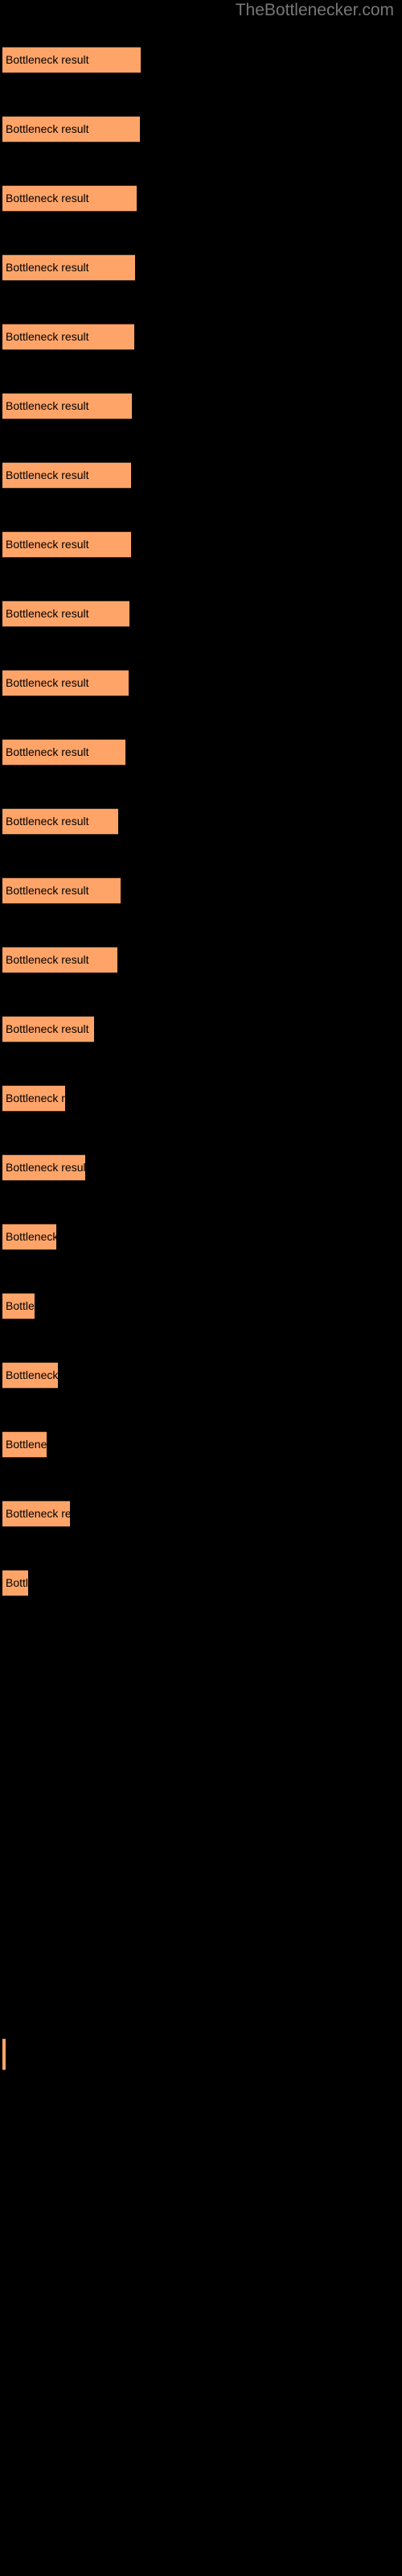 Image resolution: width=402 pixels, height=2576 pixels. Describe the element at coordinates (4, 2054) in the screenshot. I see `bar-row` at that location.